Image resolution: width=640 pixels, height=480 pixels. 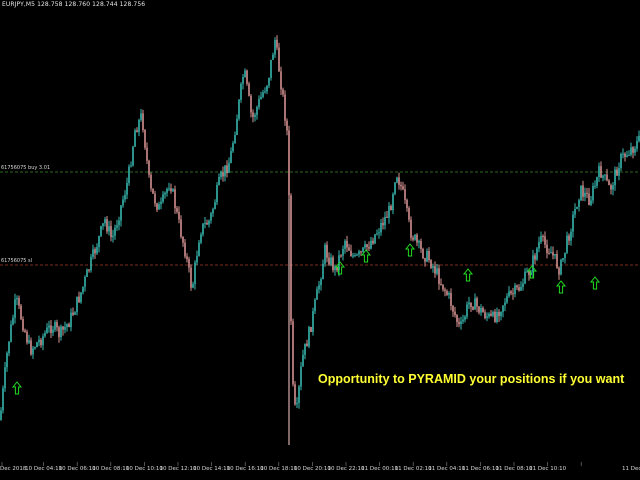 I want to click on buy-level-label: 61756075 buy 3.01, so click(x=26, y=168).